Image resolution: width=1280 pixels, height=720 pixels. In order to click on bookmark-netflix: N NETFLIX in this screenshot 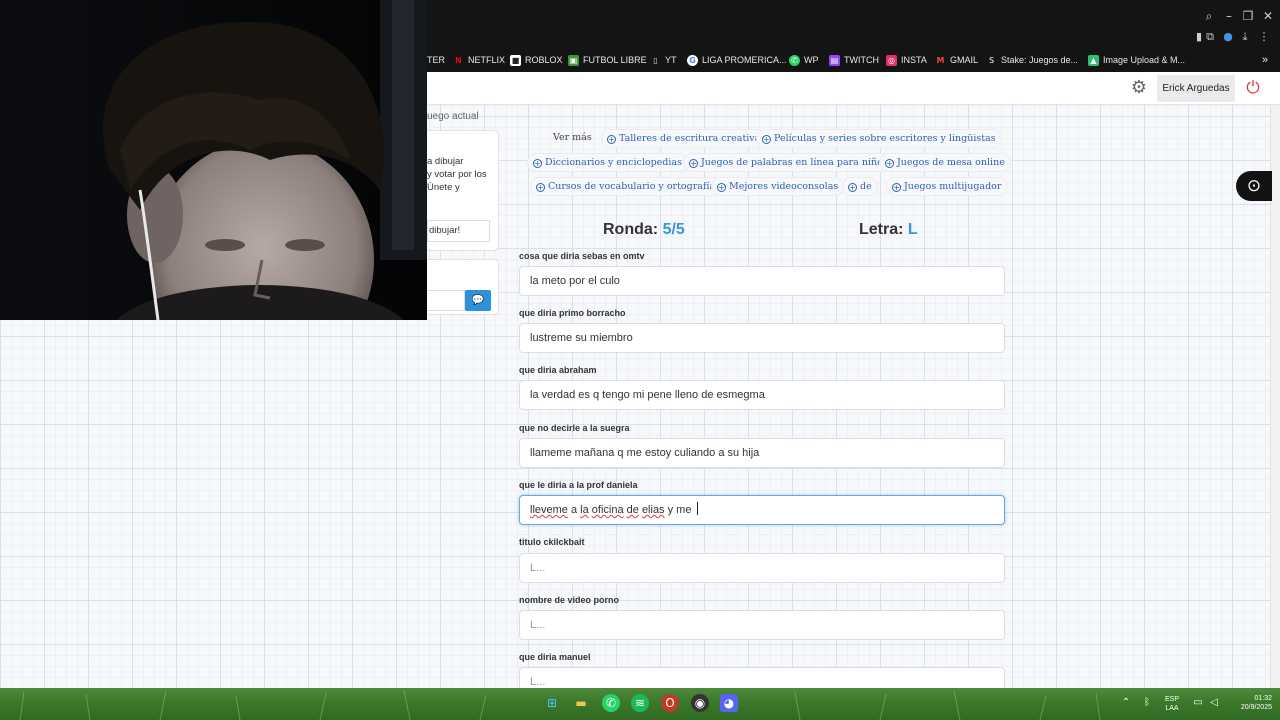, I will do `click(479, 60)`.